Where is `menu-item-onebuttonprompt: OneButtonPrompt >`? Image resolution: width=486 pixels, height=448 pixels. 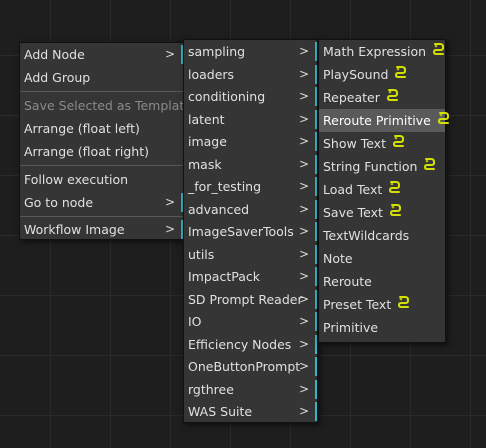
menu-item-onebuttonprompt: OneButtonPrompt > is located at coordinates (250, 366).